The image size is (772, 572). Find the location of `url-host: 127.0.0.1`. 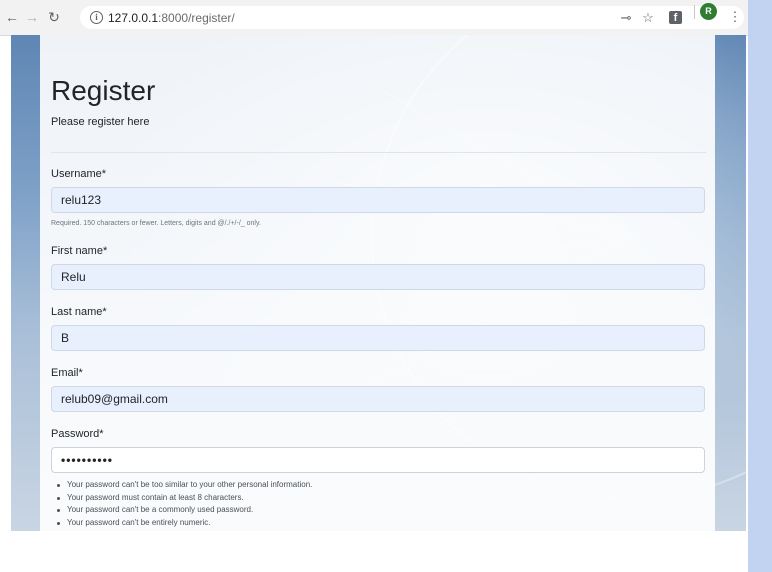

url-host: 127.0.0.1 is located at coordinates (133, 18).